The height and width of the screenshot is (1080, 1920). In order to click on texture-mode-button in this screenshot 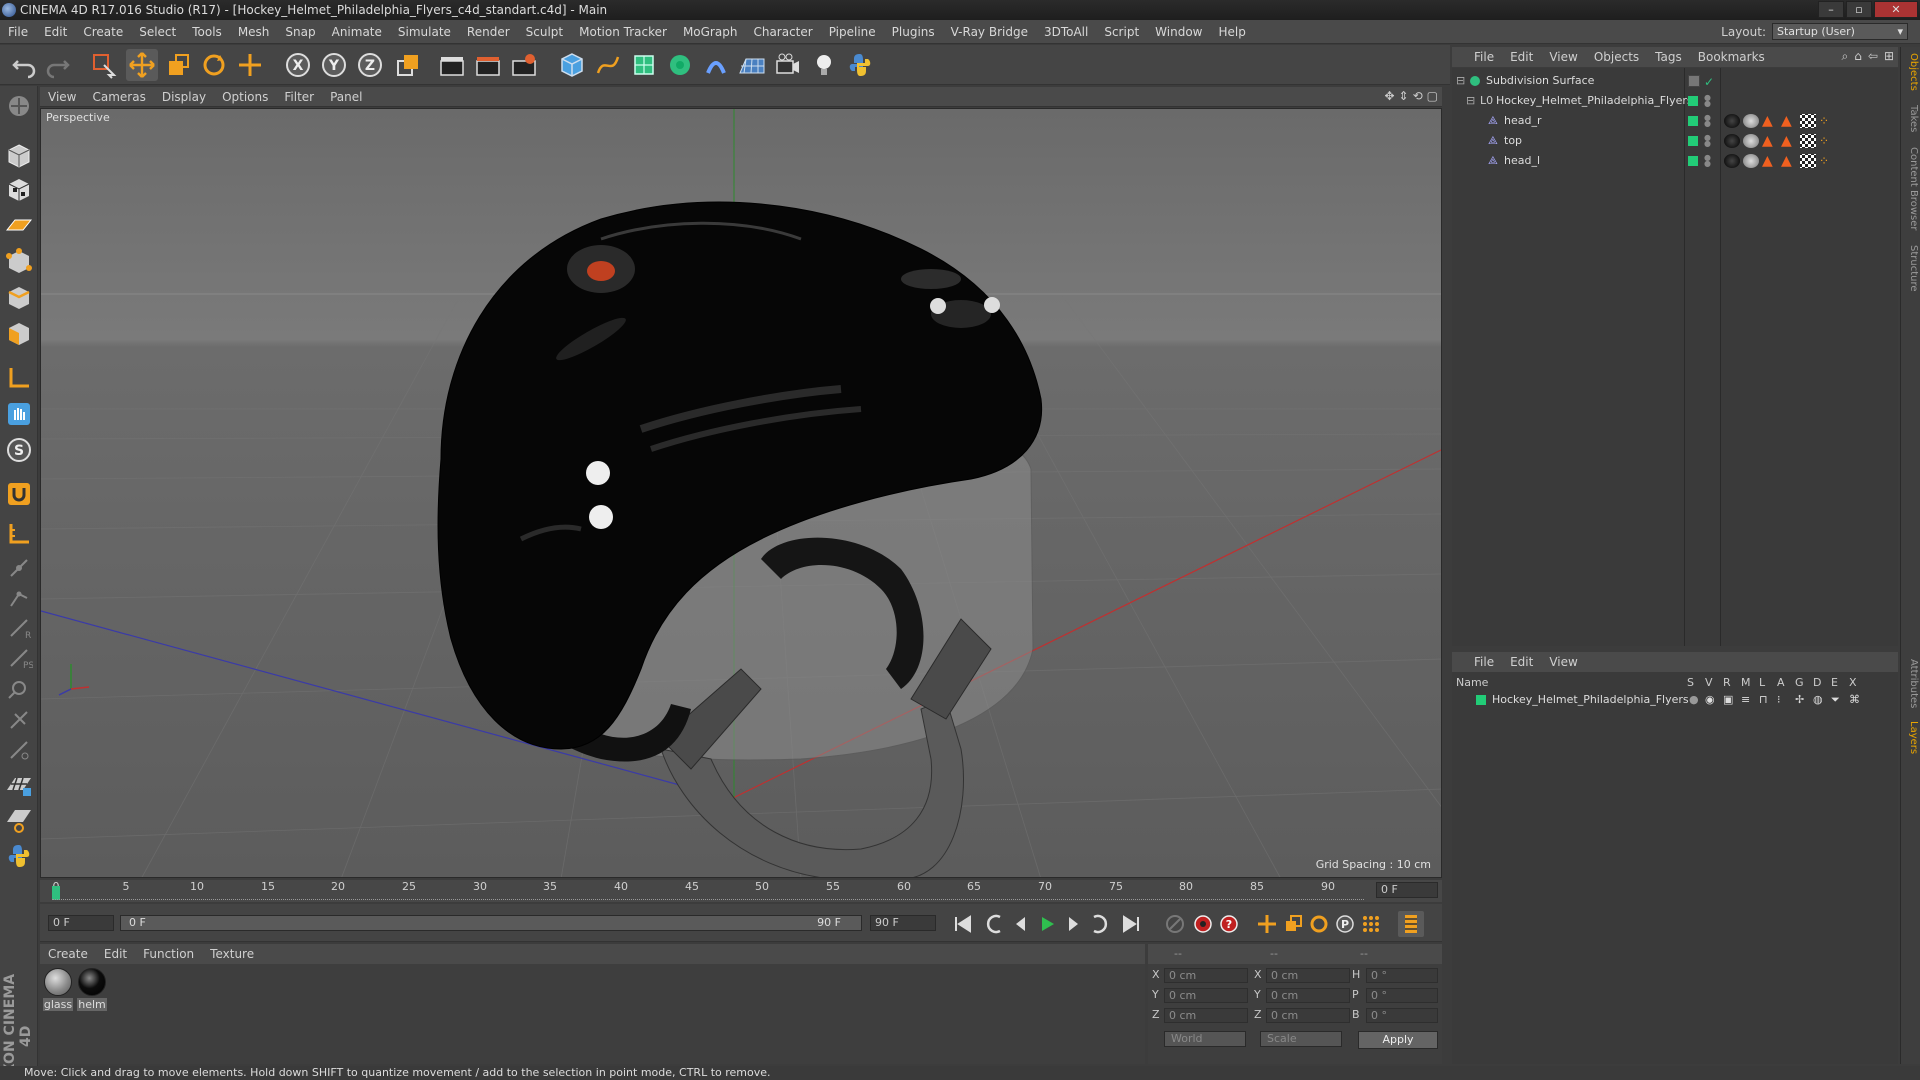, I will do `click(19, 190)`.